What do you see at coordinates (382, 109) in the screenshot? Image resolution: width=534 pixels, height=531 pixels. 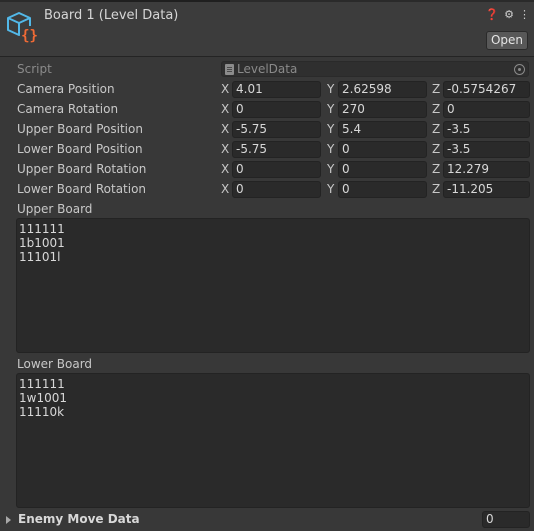 I see `camera-rotation-y-field: 270` at bounding box center [382, 109].